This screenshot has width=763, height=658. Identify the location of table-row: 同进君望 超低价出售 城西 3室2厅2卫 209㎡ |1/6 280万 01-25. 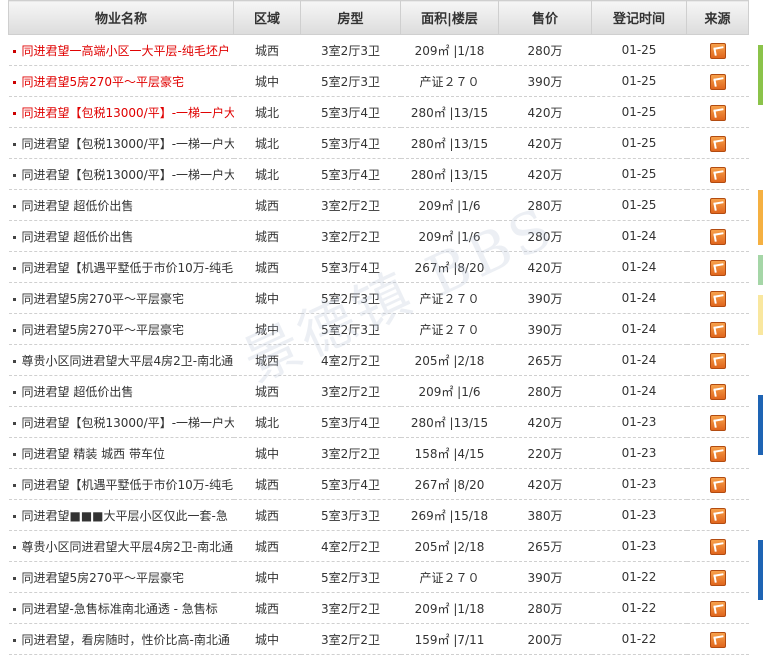
(378, 205).